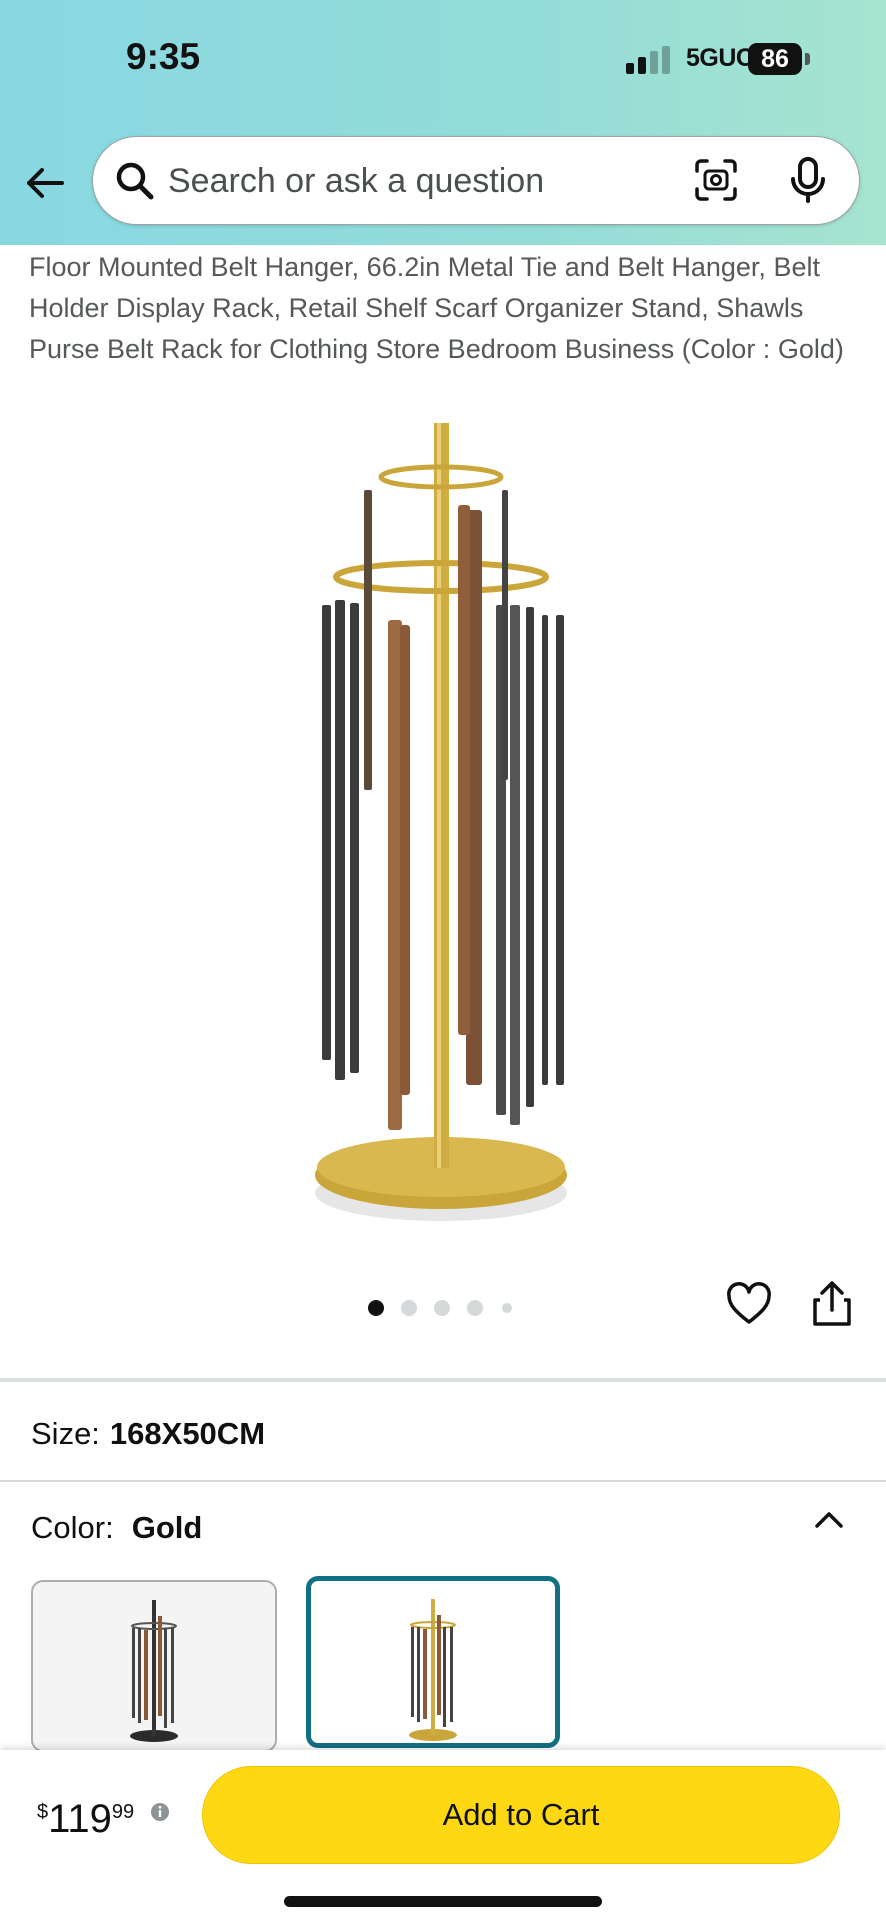 This screenshot has width=886, height=1920. I want to click on signal-icon, so click(649, 60).